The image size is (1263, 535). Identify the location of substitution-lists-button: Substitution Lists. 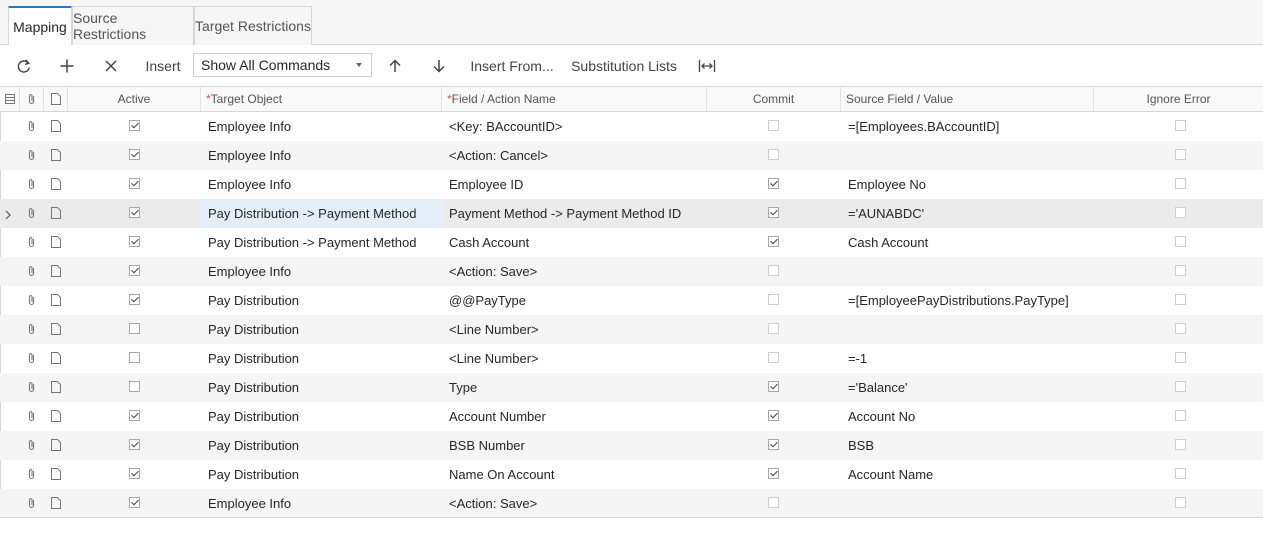
(624, 65).